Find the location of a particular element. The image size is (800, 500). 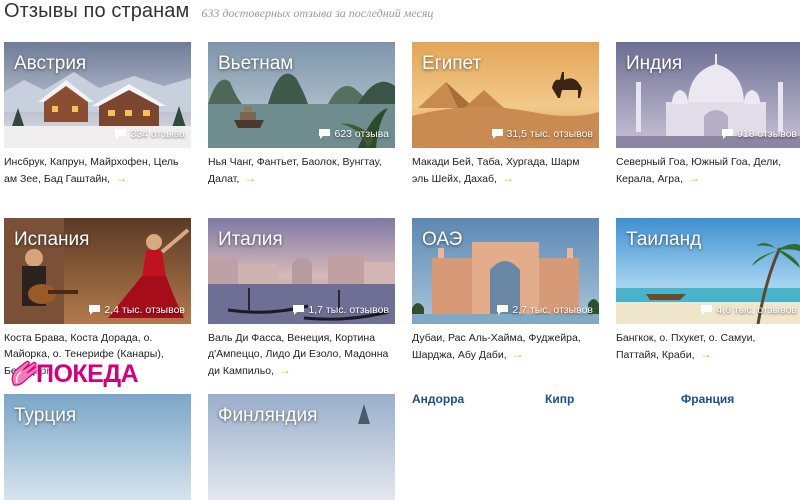

review-count-text: 623 отзыва is located at coordinates (361, 134).